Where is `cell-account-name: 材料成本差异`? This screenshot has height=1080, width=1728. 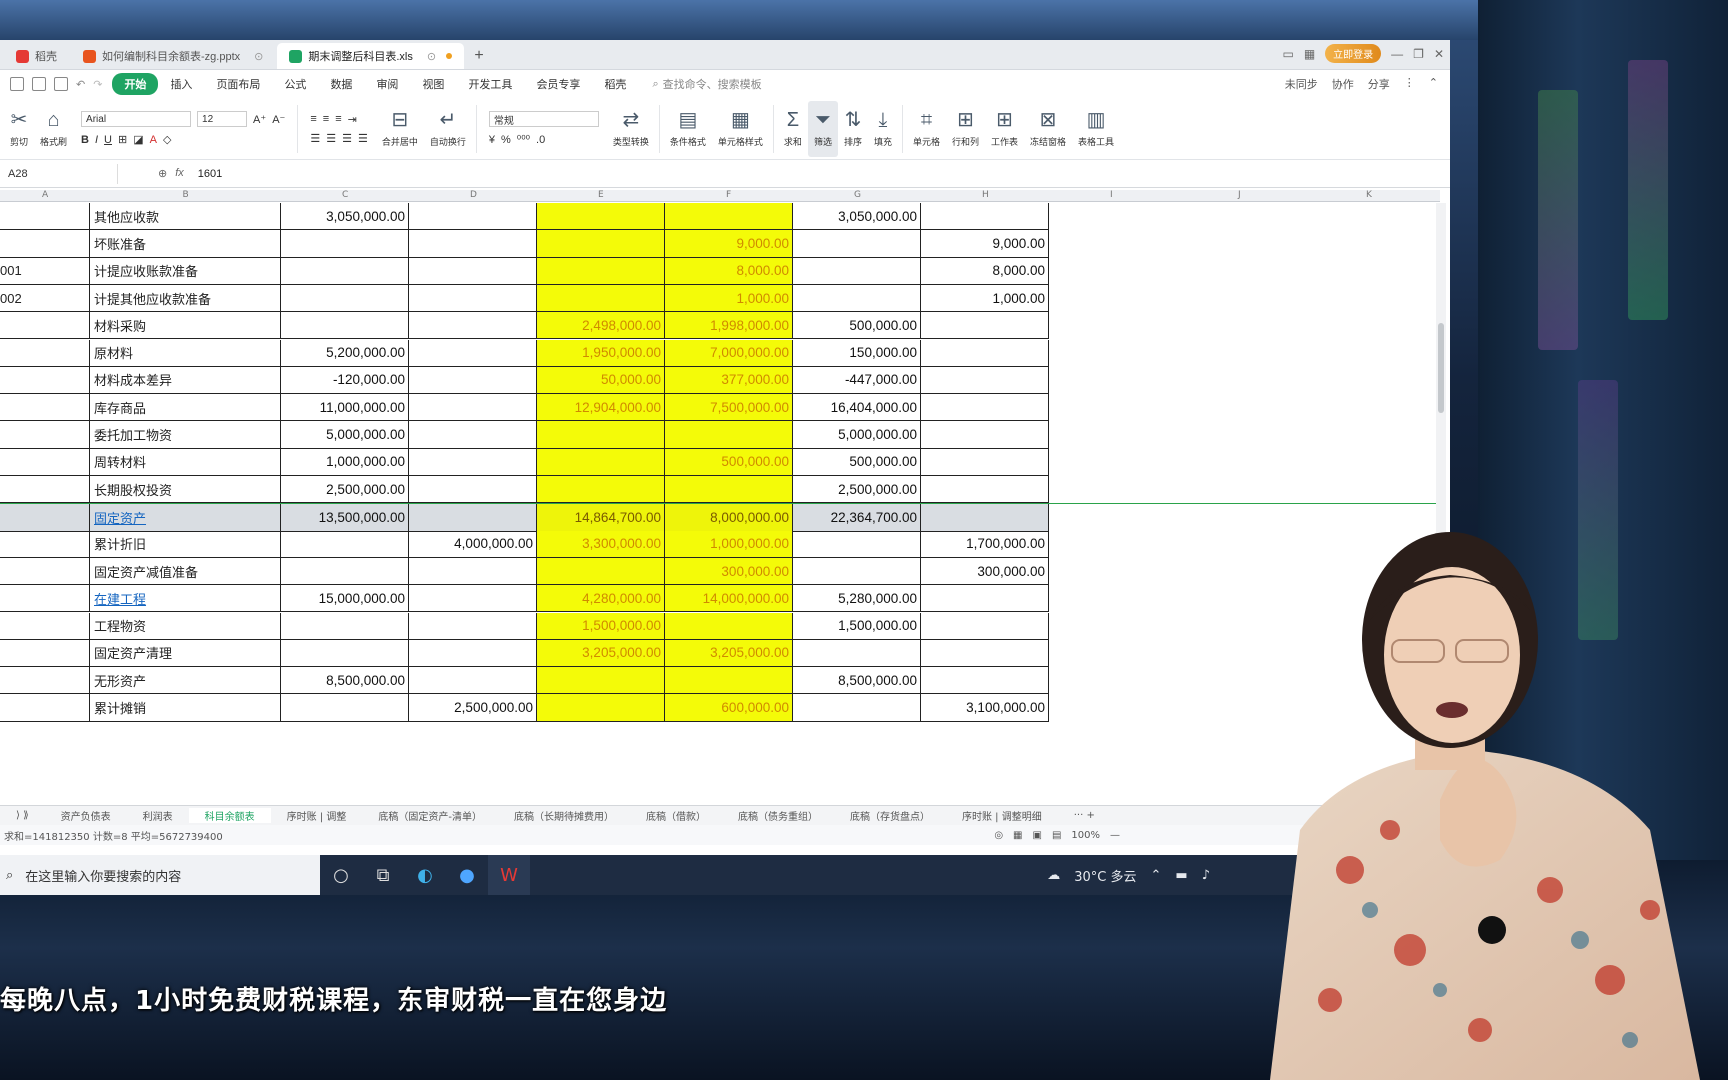
cell-account-name: 材料成本差异 is located at coordinates (185, 380).